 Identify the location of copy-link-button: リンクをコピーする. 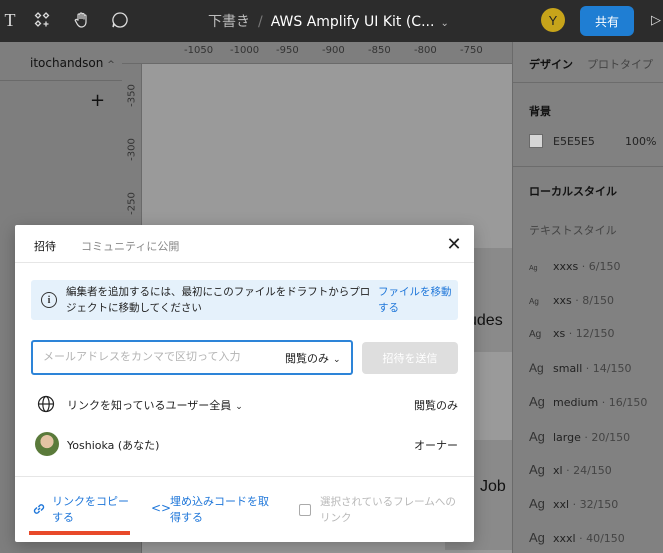
(92, 510).